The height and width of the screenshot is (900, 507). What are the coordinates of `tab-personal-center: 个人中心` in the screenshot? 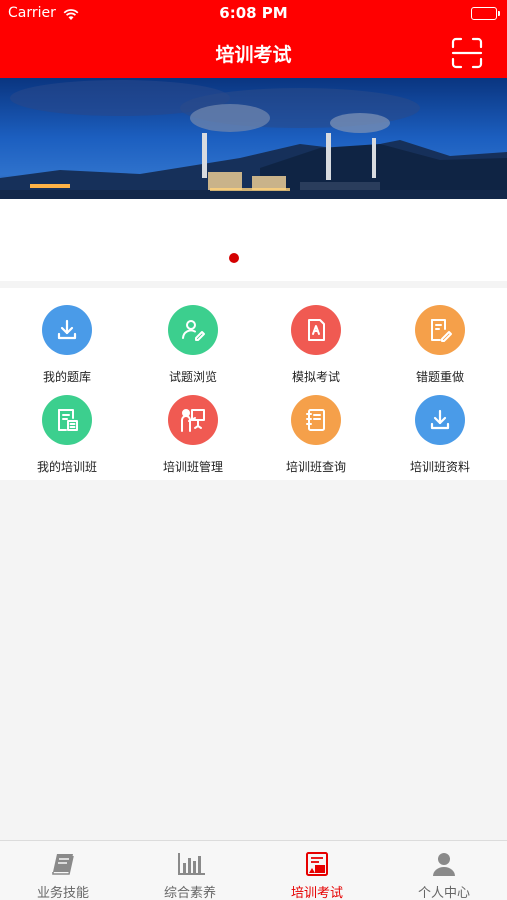 It's located at (444, 870).